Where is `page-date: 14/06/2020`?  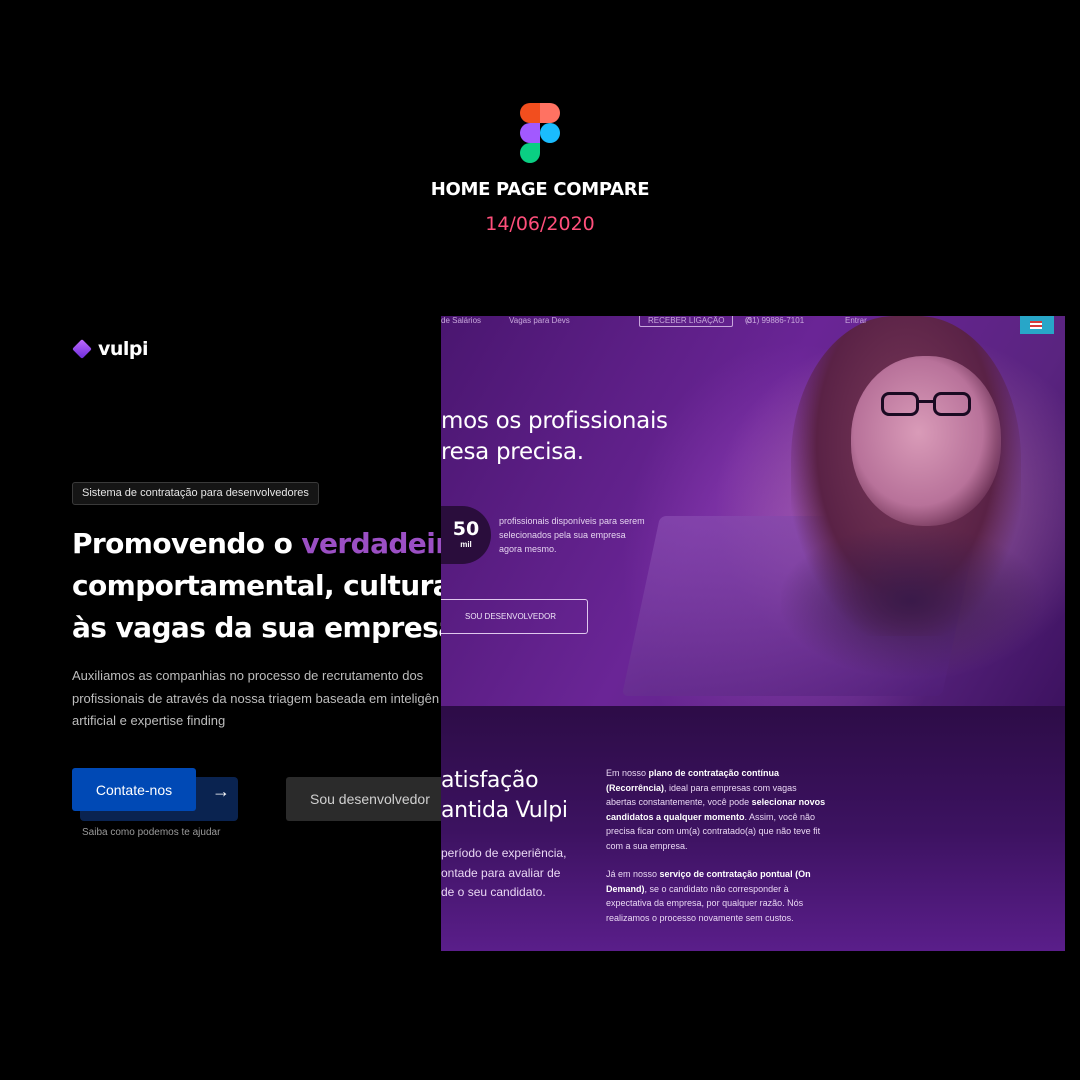 page-date: 14/06/2020 is located at coordinates (540, 224).